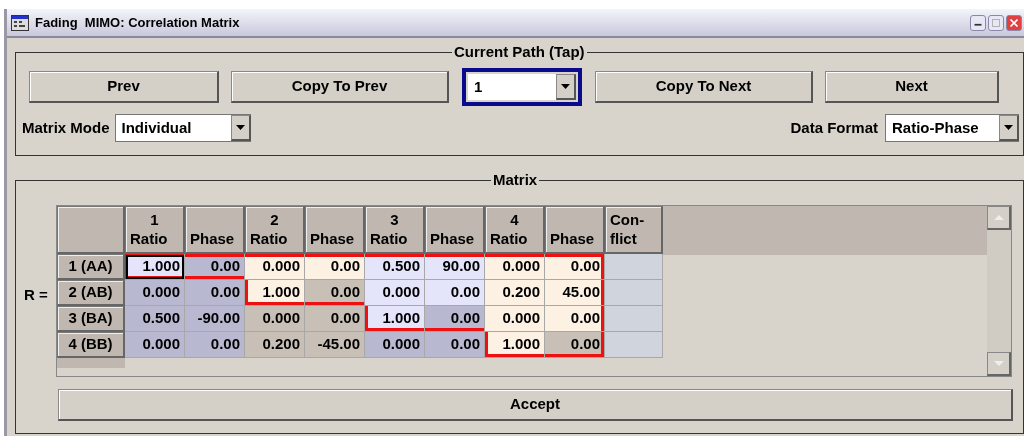 The height and width of the screenshot is (436, 1024). Describe the element at coordinates (535, 405) in the screenshot. I see `accept-button: Accept` at that location.